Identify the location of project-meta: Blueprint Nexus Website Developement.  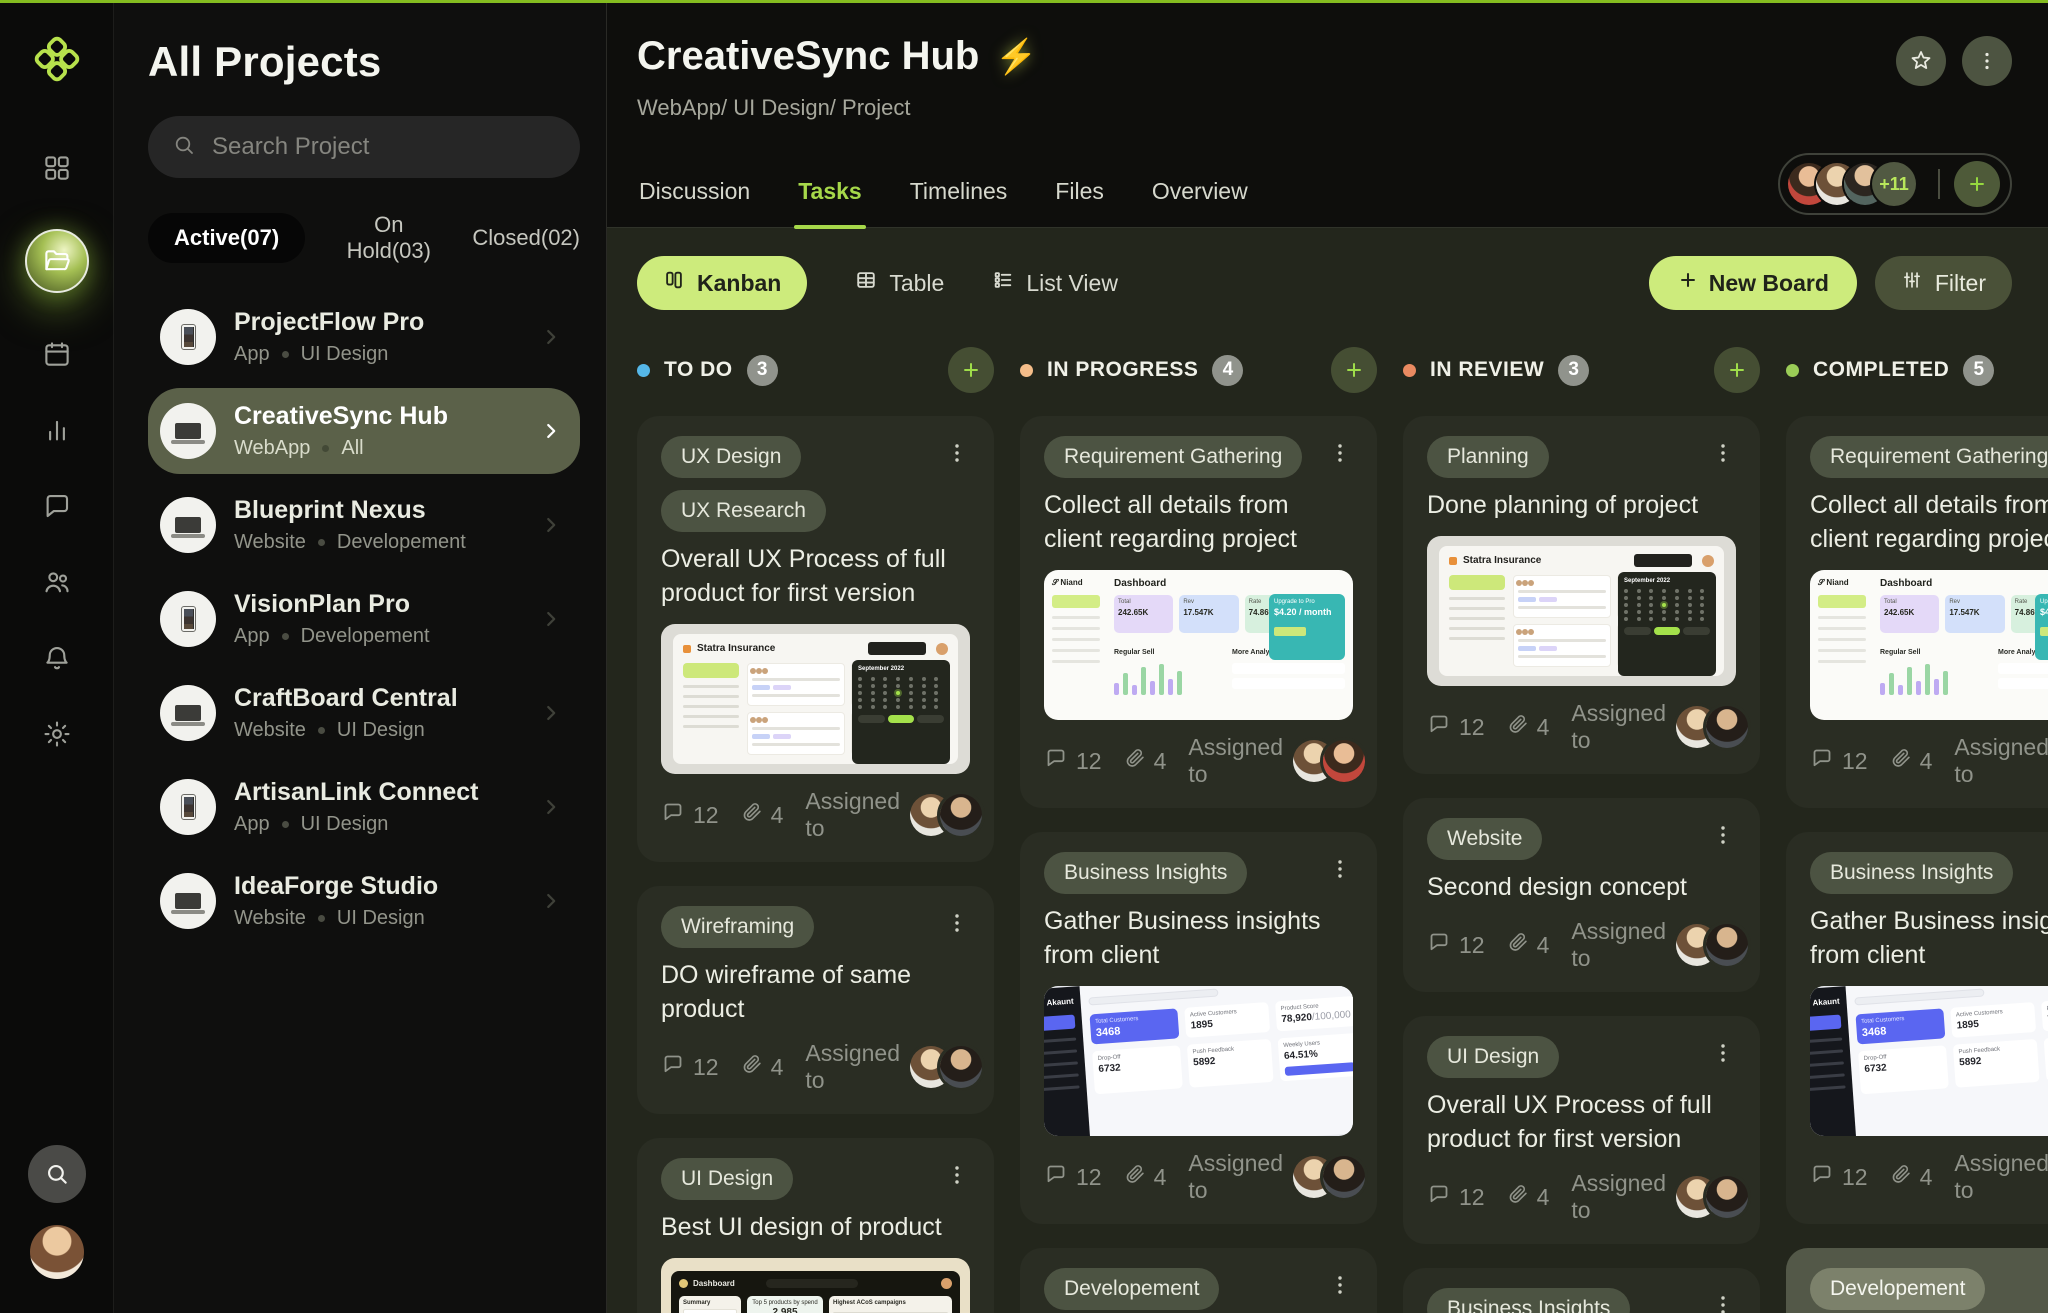
(378, 525).